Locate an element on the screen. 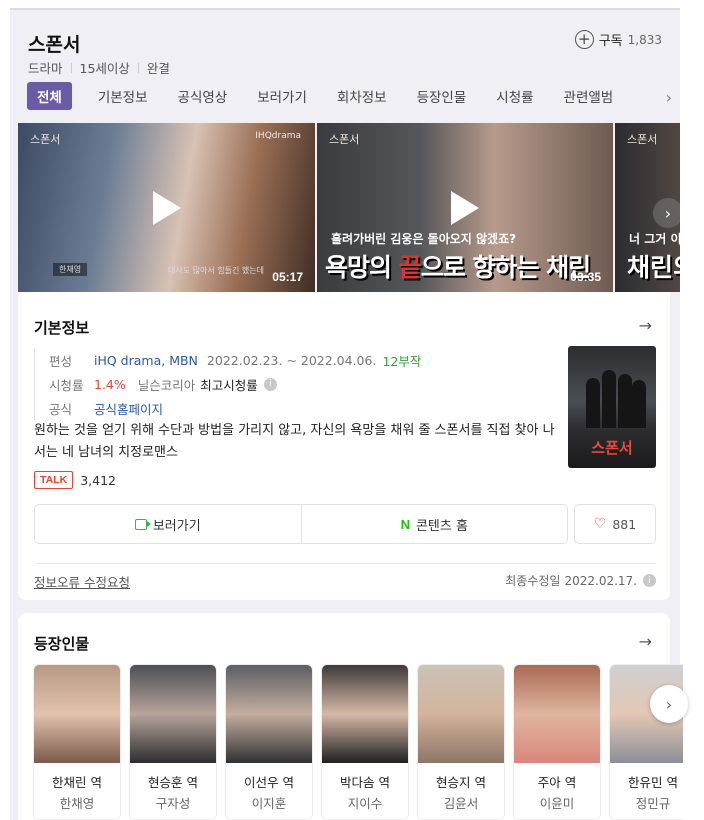 The image size is (704, 820). official-homepage-link: 공식홈페이지 is located at coordinates (128, 408).